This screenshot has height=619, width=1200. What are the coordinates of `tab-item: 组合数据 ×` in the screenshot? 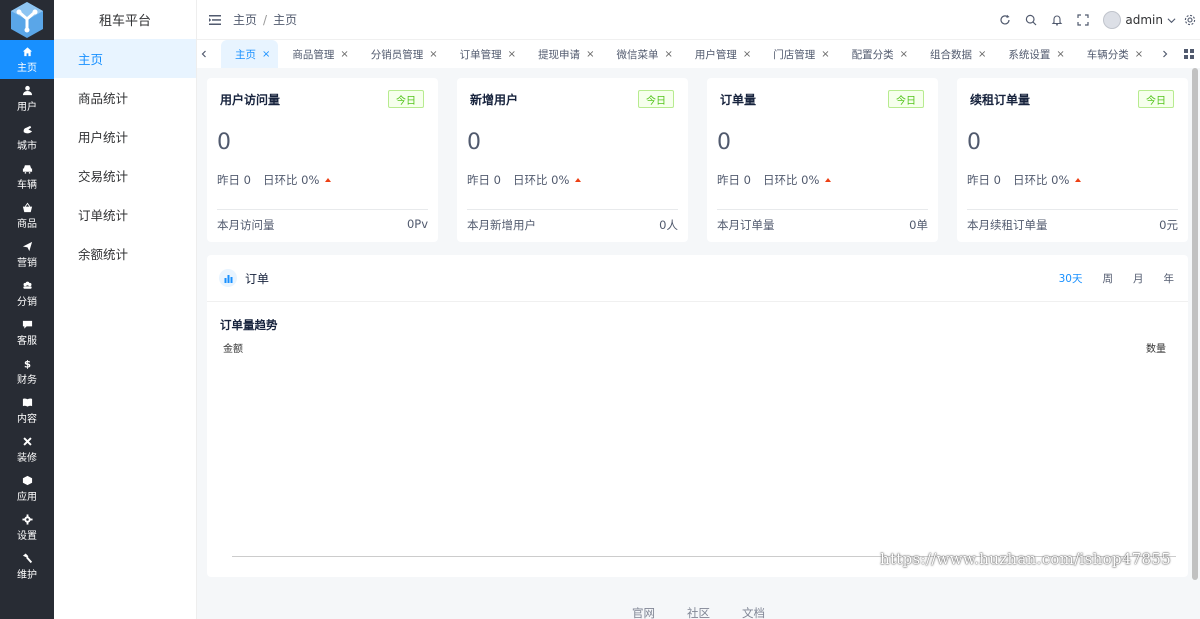 It's located at (955, 54).